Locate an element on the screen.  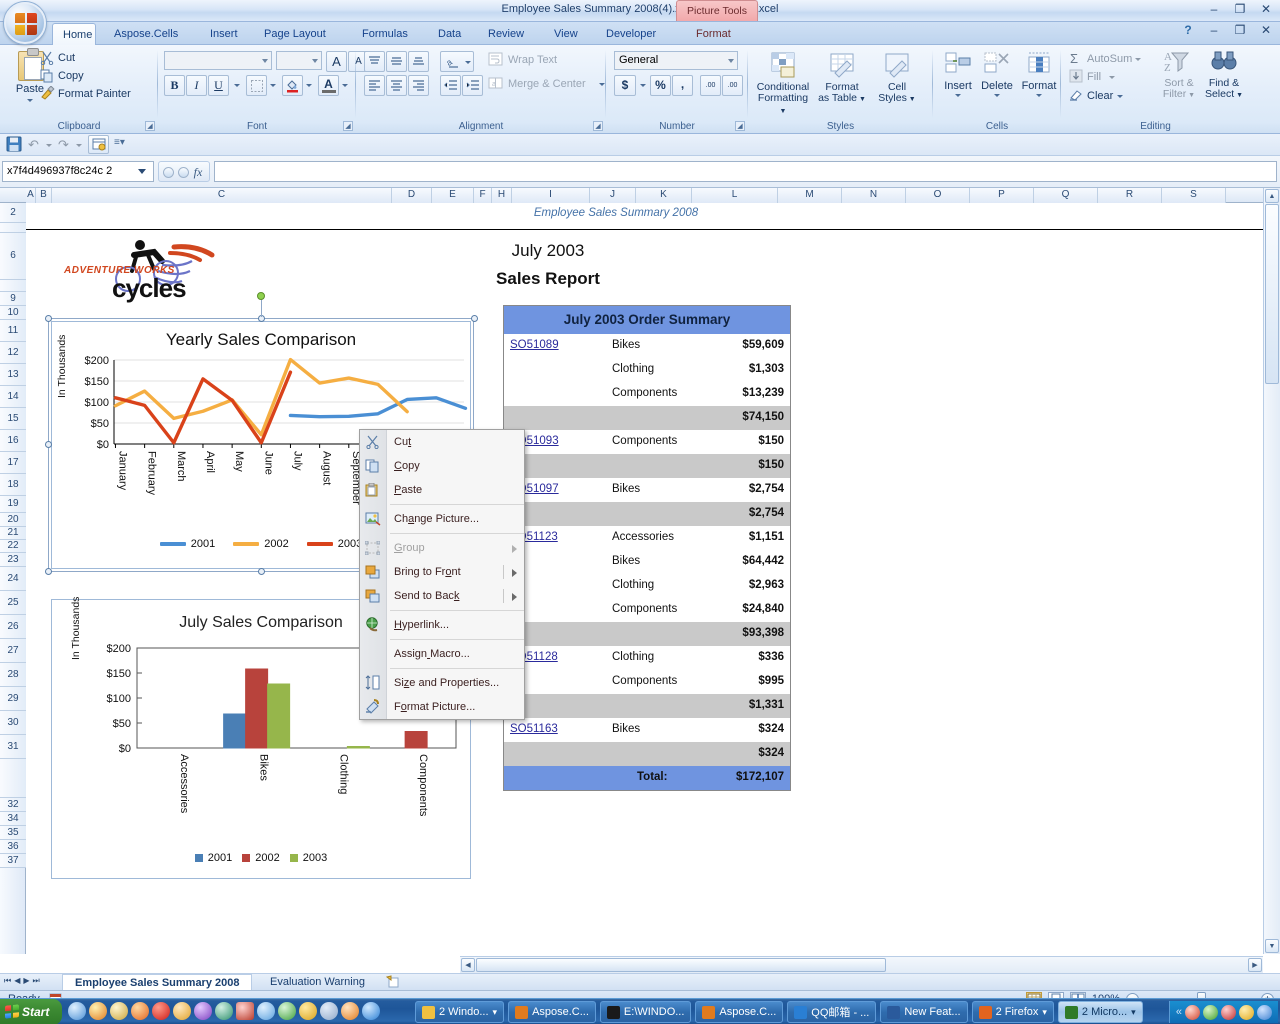
clear-chevron-down-icon is located at coordinates (1120, 96).